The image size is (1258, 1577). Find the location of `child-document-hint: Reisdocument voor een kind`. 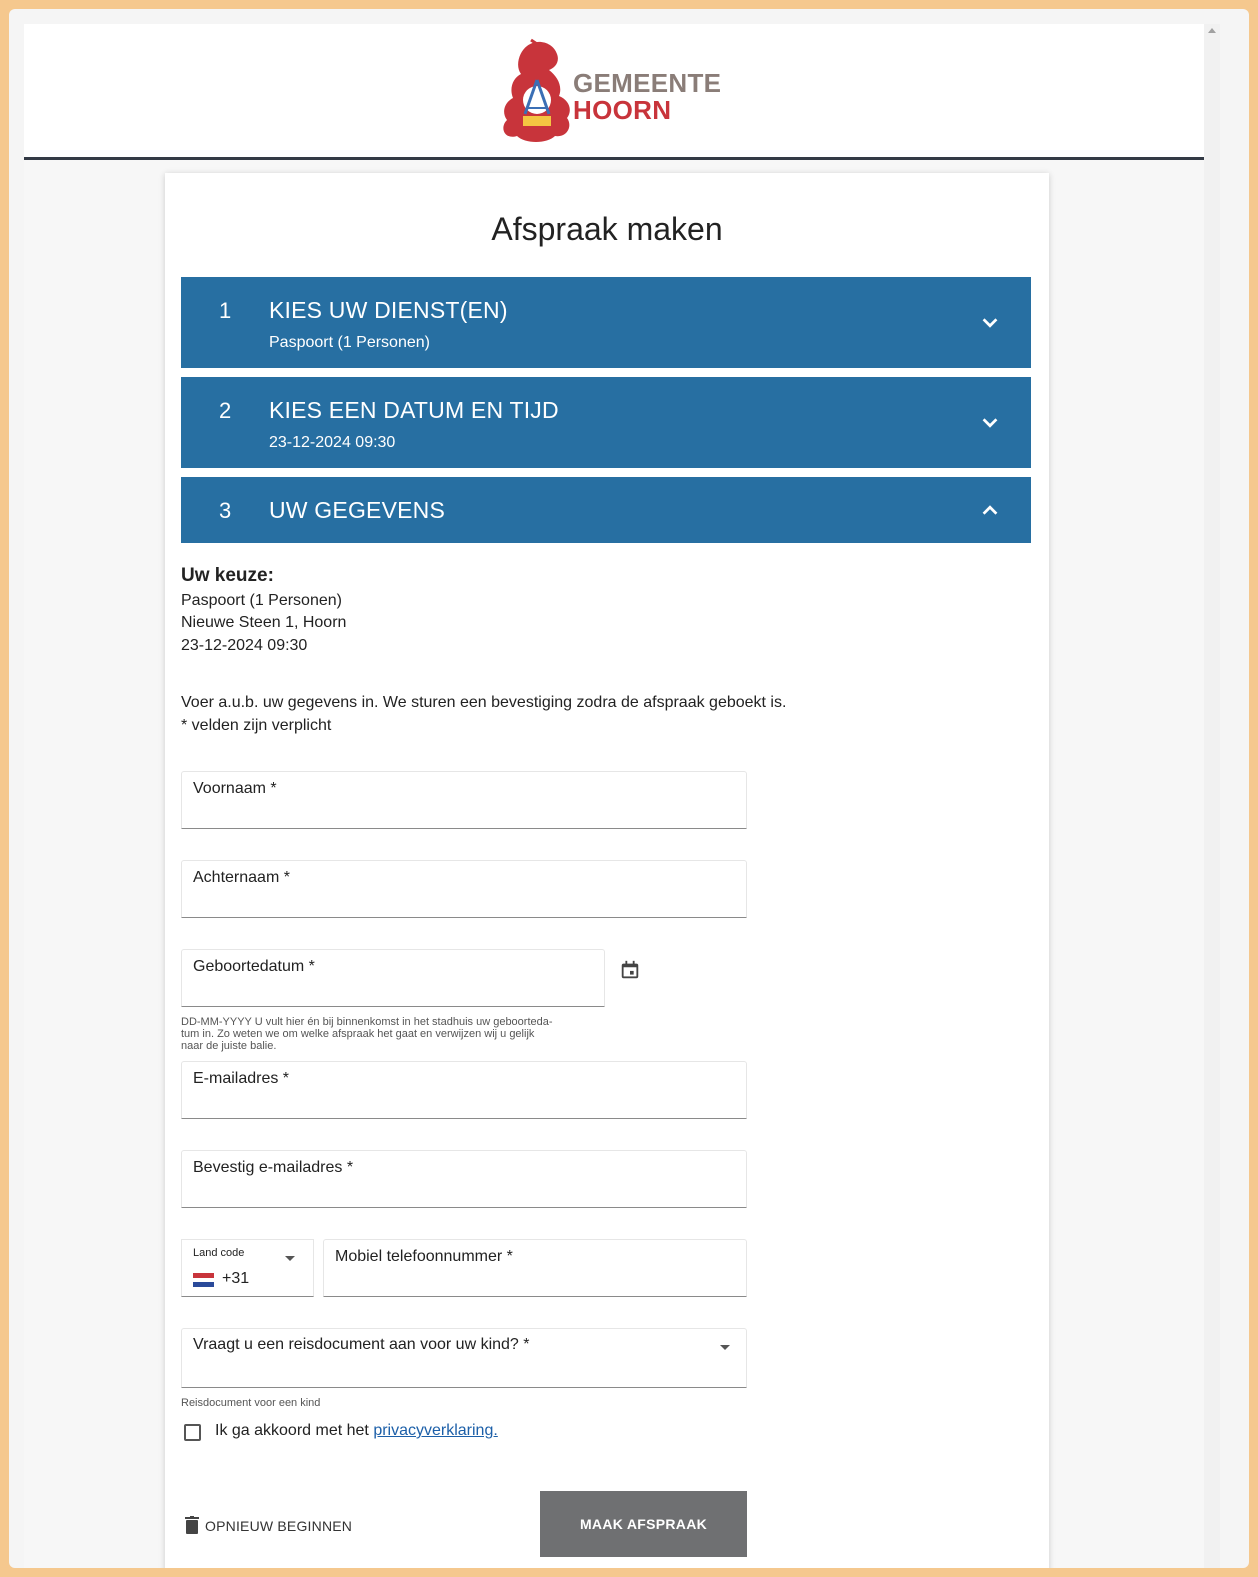

child-document-hint: Reisdocument voor een kind is located at coordinates (251, 1403).